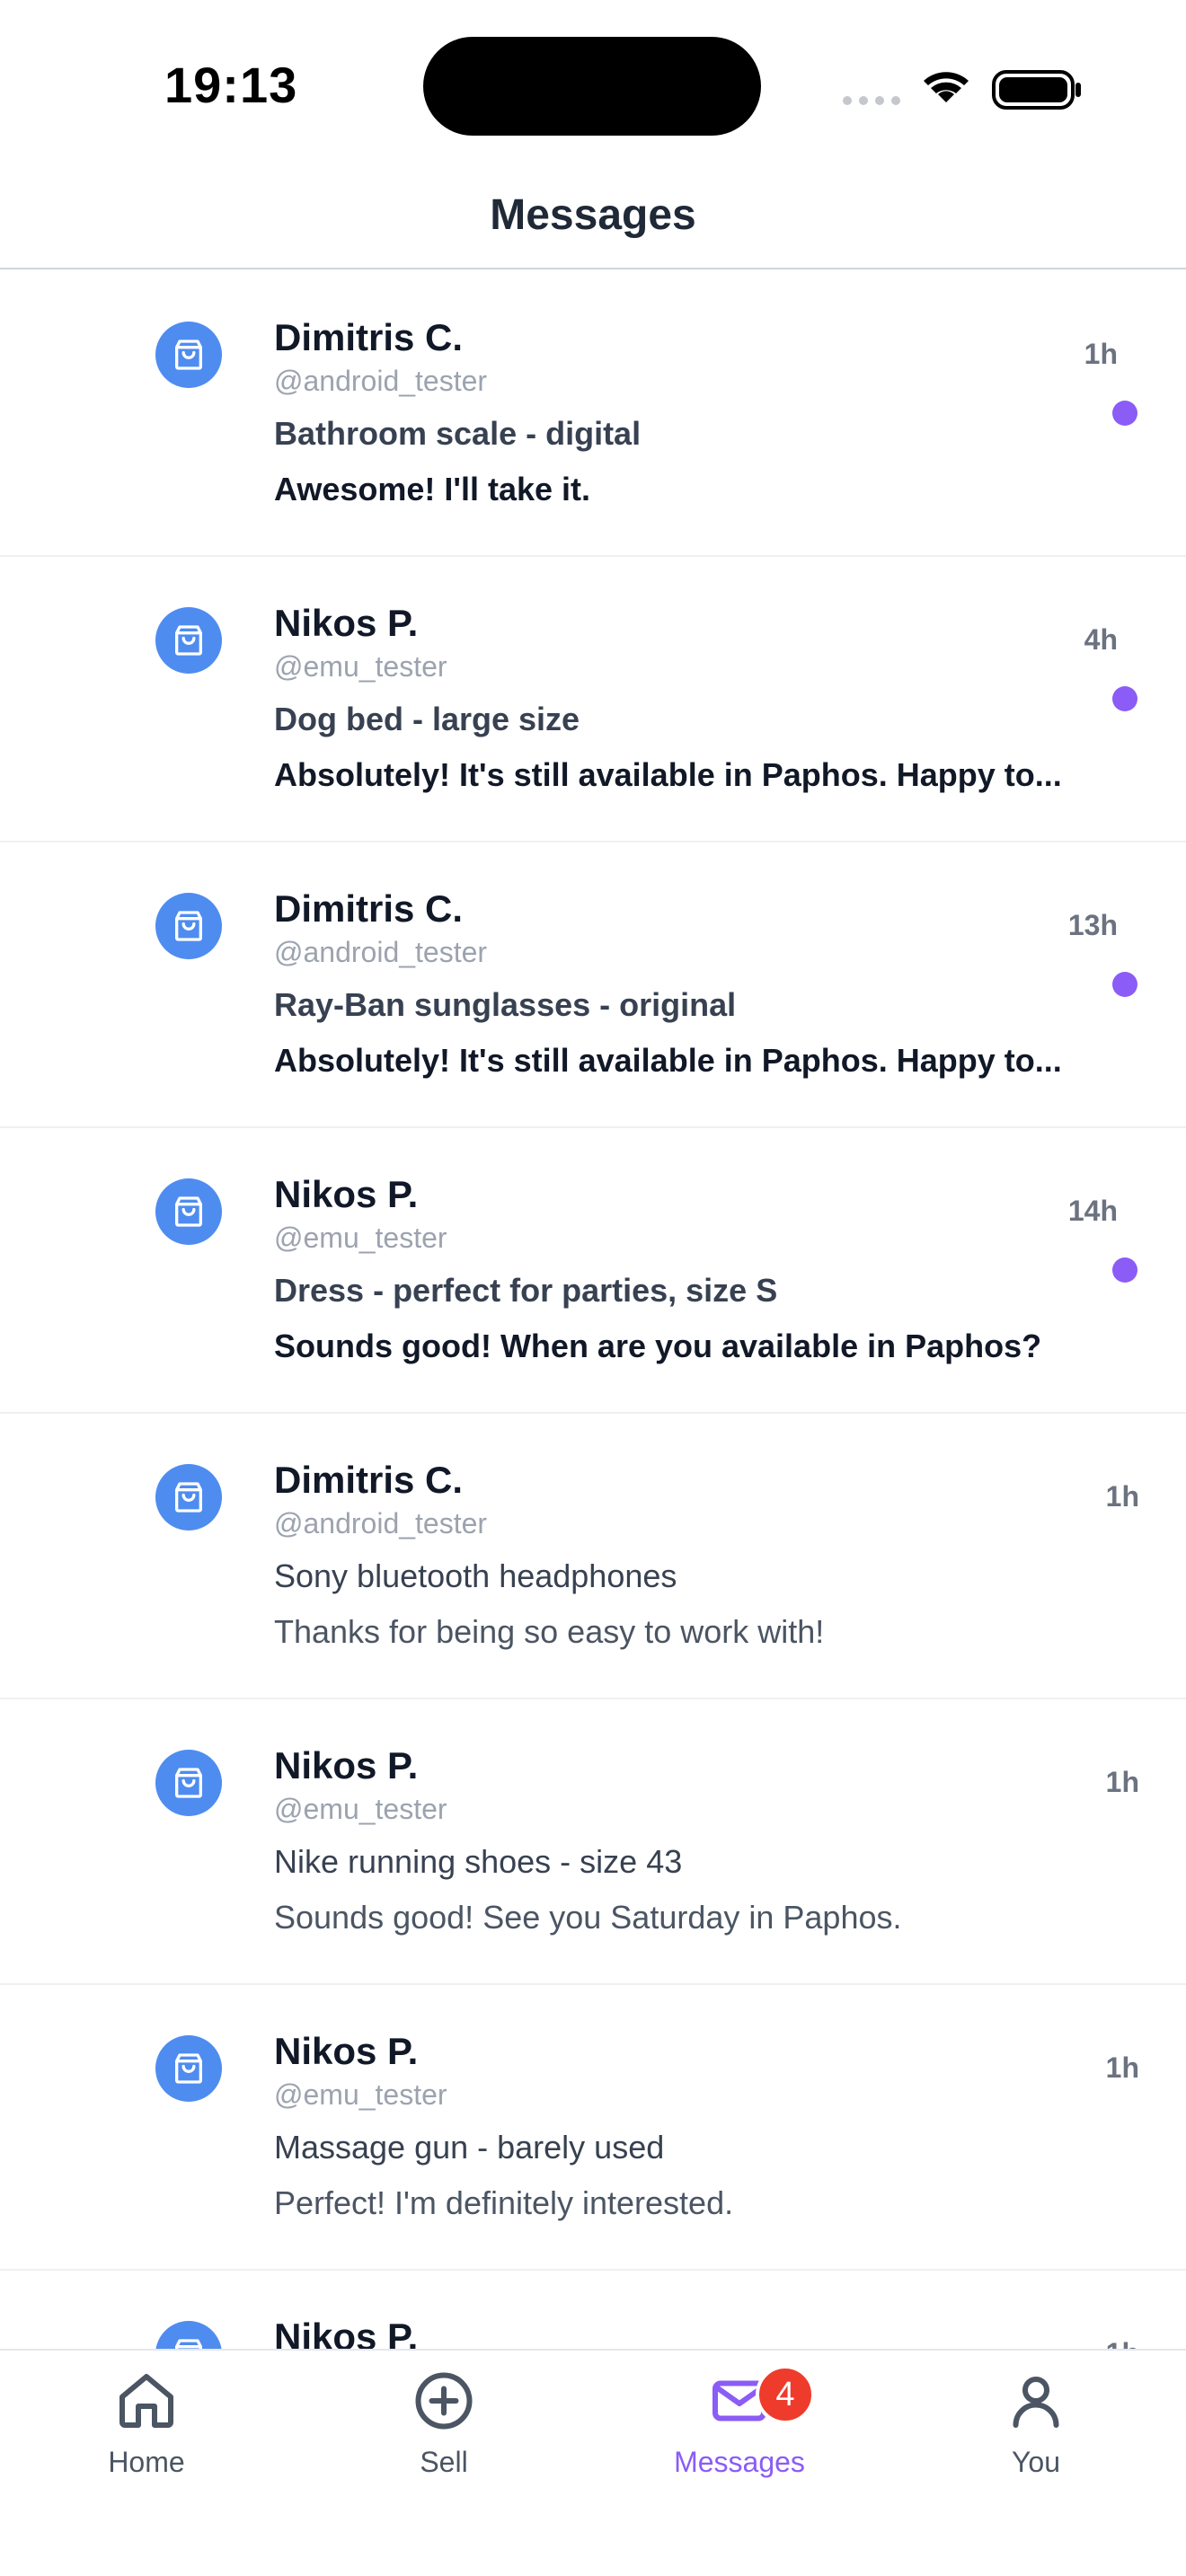 This screenshot has width=1186, height=2576. What do you see at coordinates (231, 85) in the screenshot?
I see `status-time: 19:13` at bounding box center [231, 85].